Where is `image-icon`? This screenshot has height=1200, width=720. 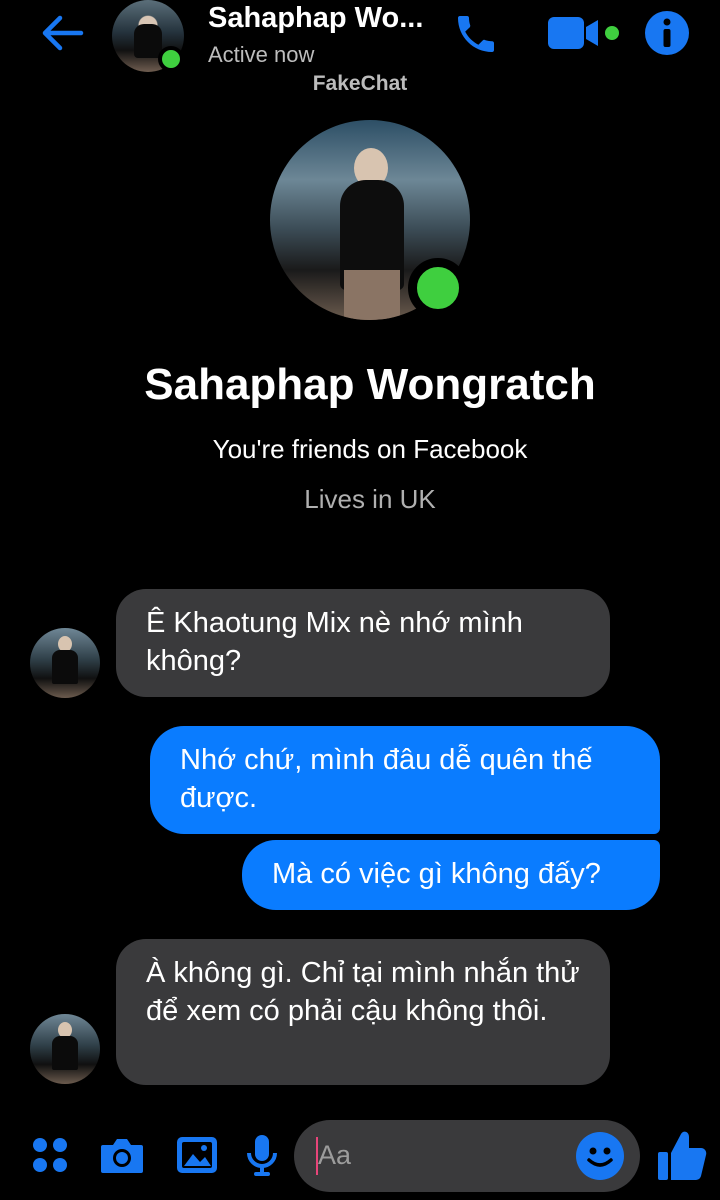 image-icon is located at coordinates (197, 1155).